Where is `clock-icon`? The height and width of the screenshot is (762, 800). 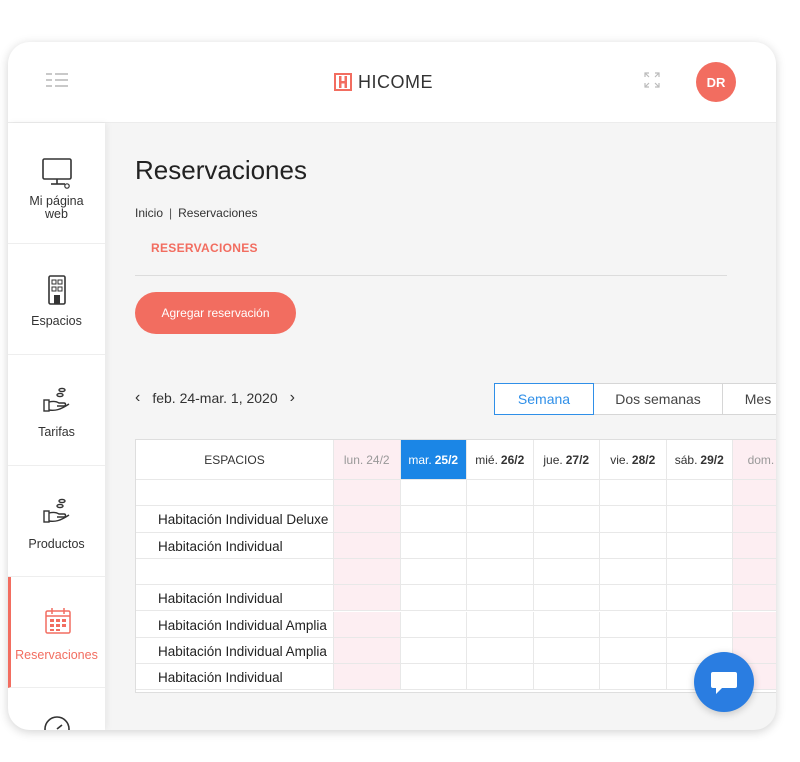 clock-icon is located at coordinates (56, 723).